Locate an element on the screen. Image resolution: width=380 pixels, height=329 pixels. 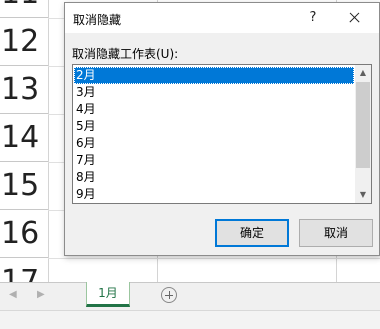
add-sheet-icon is located at coordinates (169, 295).